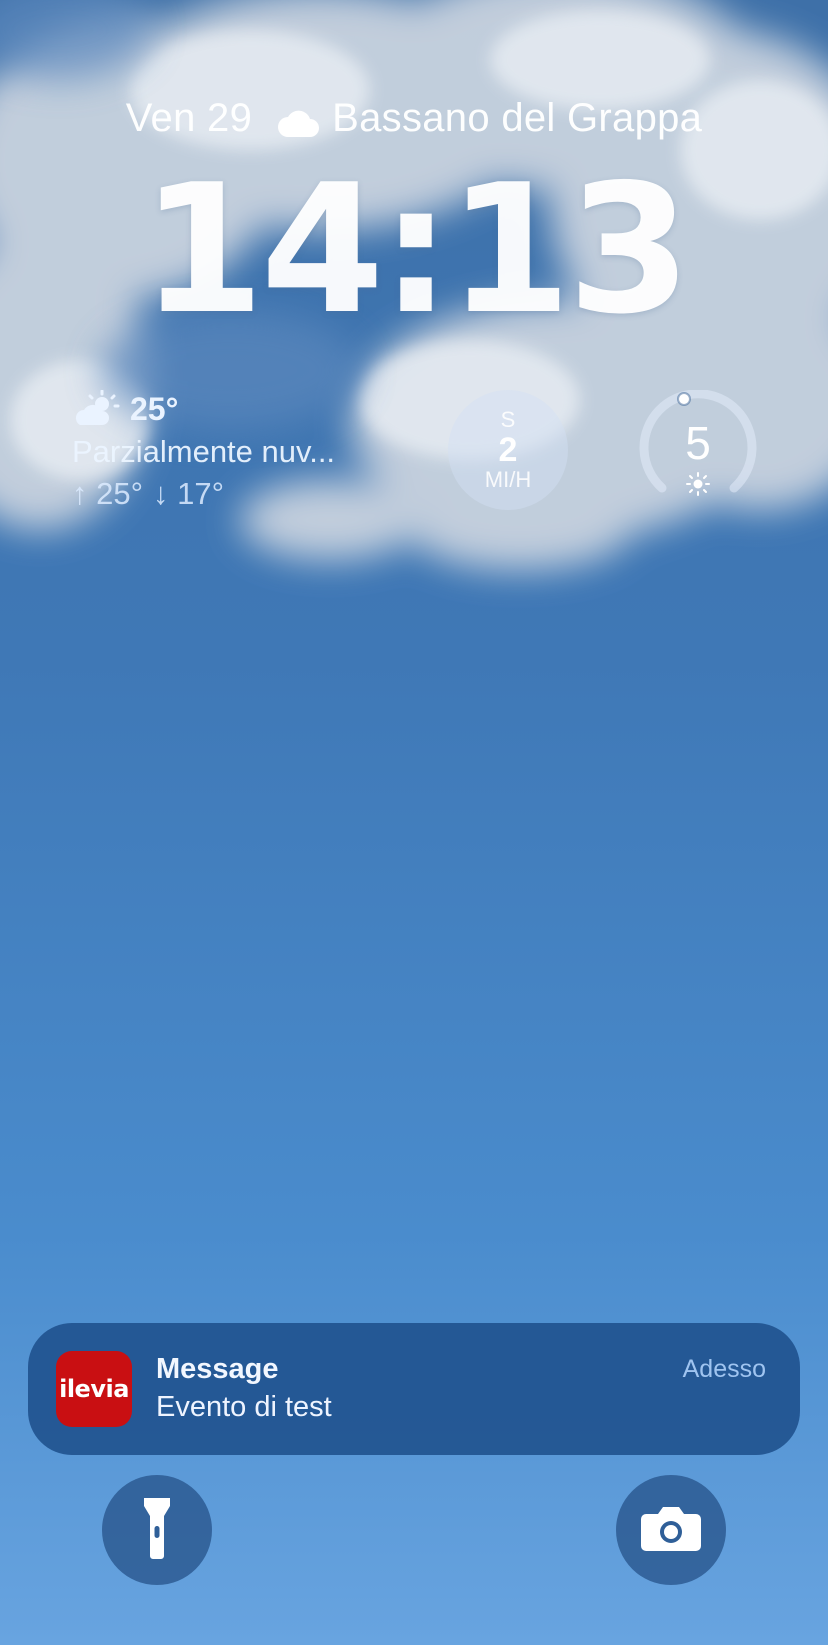 The width and height of the screenshot is (828, 1645). I want to click on uv-gauge-marker, so click(684, 399).